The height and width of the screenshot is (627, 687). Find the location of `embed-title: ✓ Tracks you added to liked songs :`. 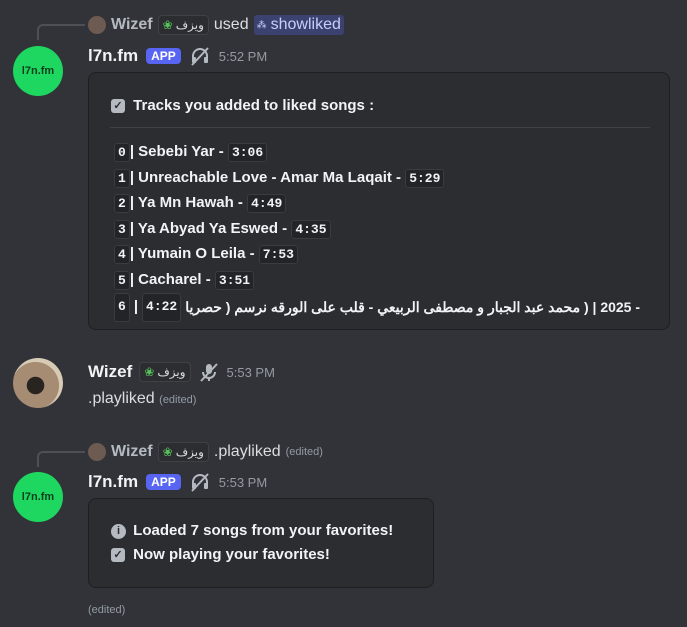

embed-title: ✓ Tracks you added to liked songs : is located at coordinates (242, 105).